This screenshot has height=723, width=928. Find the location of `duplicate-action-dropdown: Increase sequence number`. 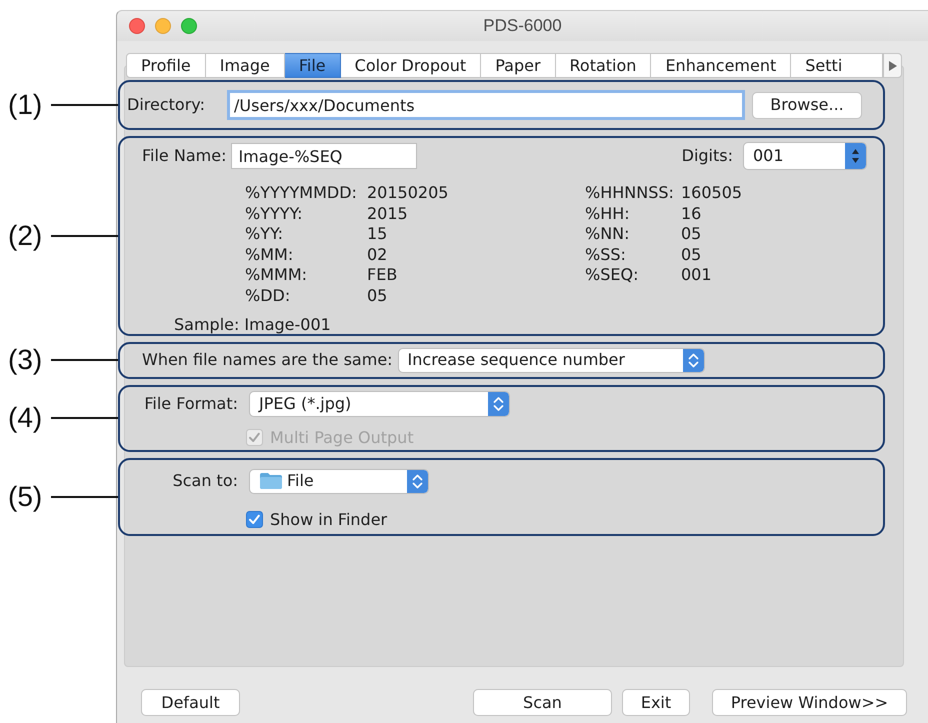

duplicate-action-dropdown: Increase sequence number is located at coordinates (551, 360).